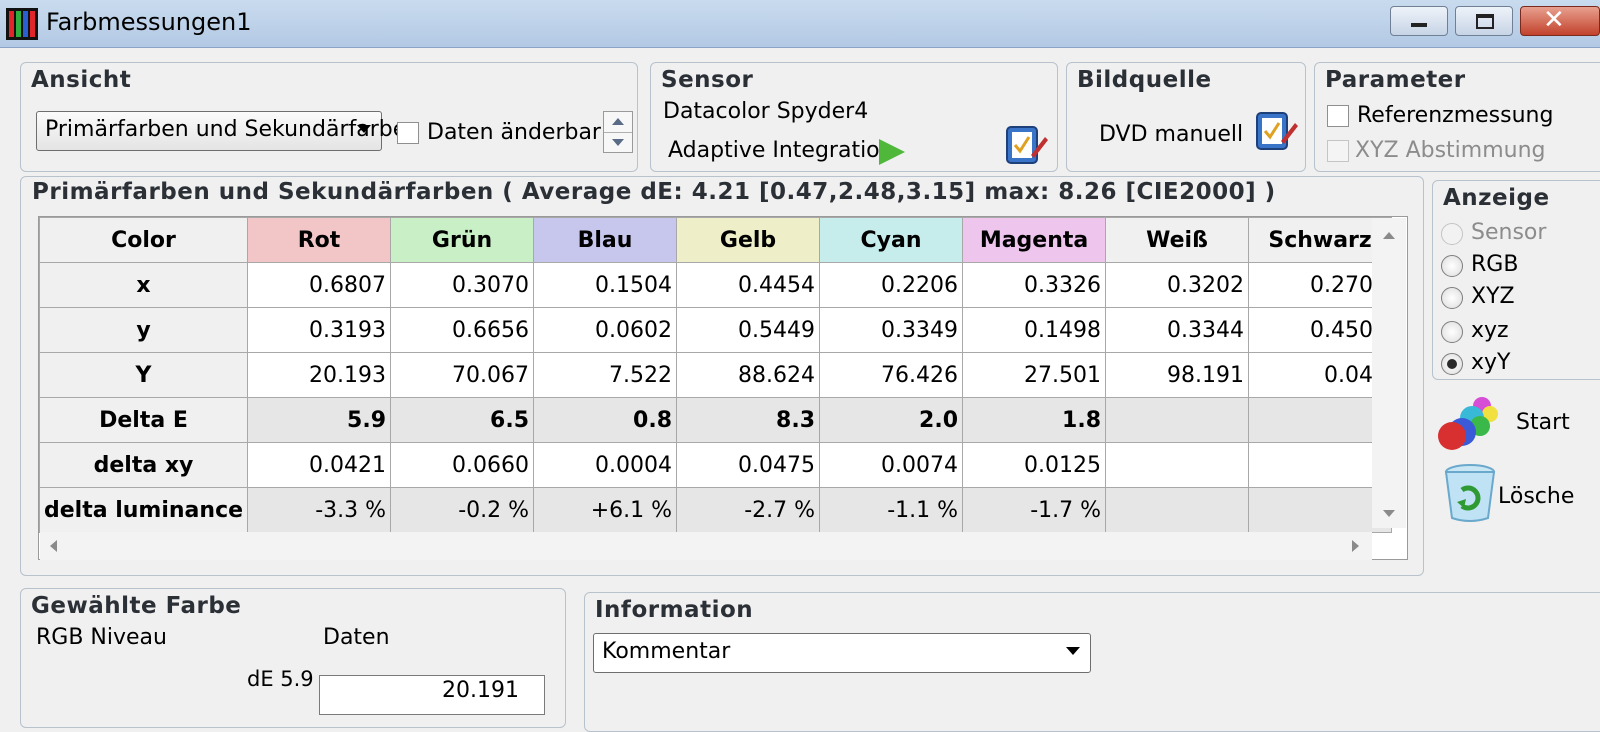  Describe the element at coordinates (1320, 330) in the screenshot. I see `table-cell: 0.4508` at that location.